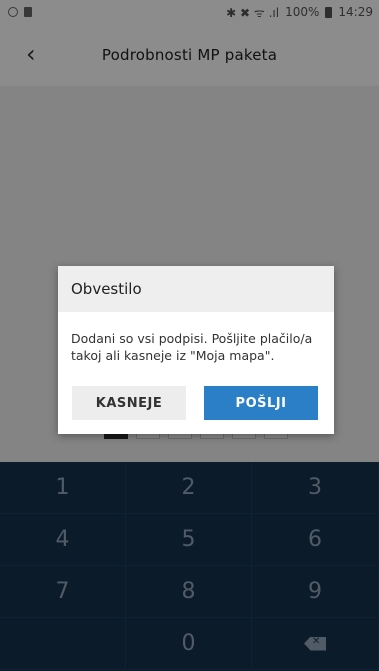 This screenshot has height=671, width=379. Describe the element at coordinates (195, 403) in the screenshot. I see `dialog-buttons: KASNEJE POŠLJI` at that location.